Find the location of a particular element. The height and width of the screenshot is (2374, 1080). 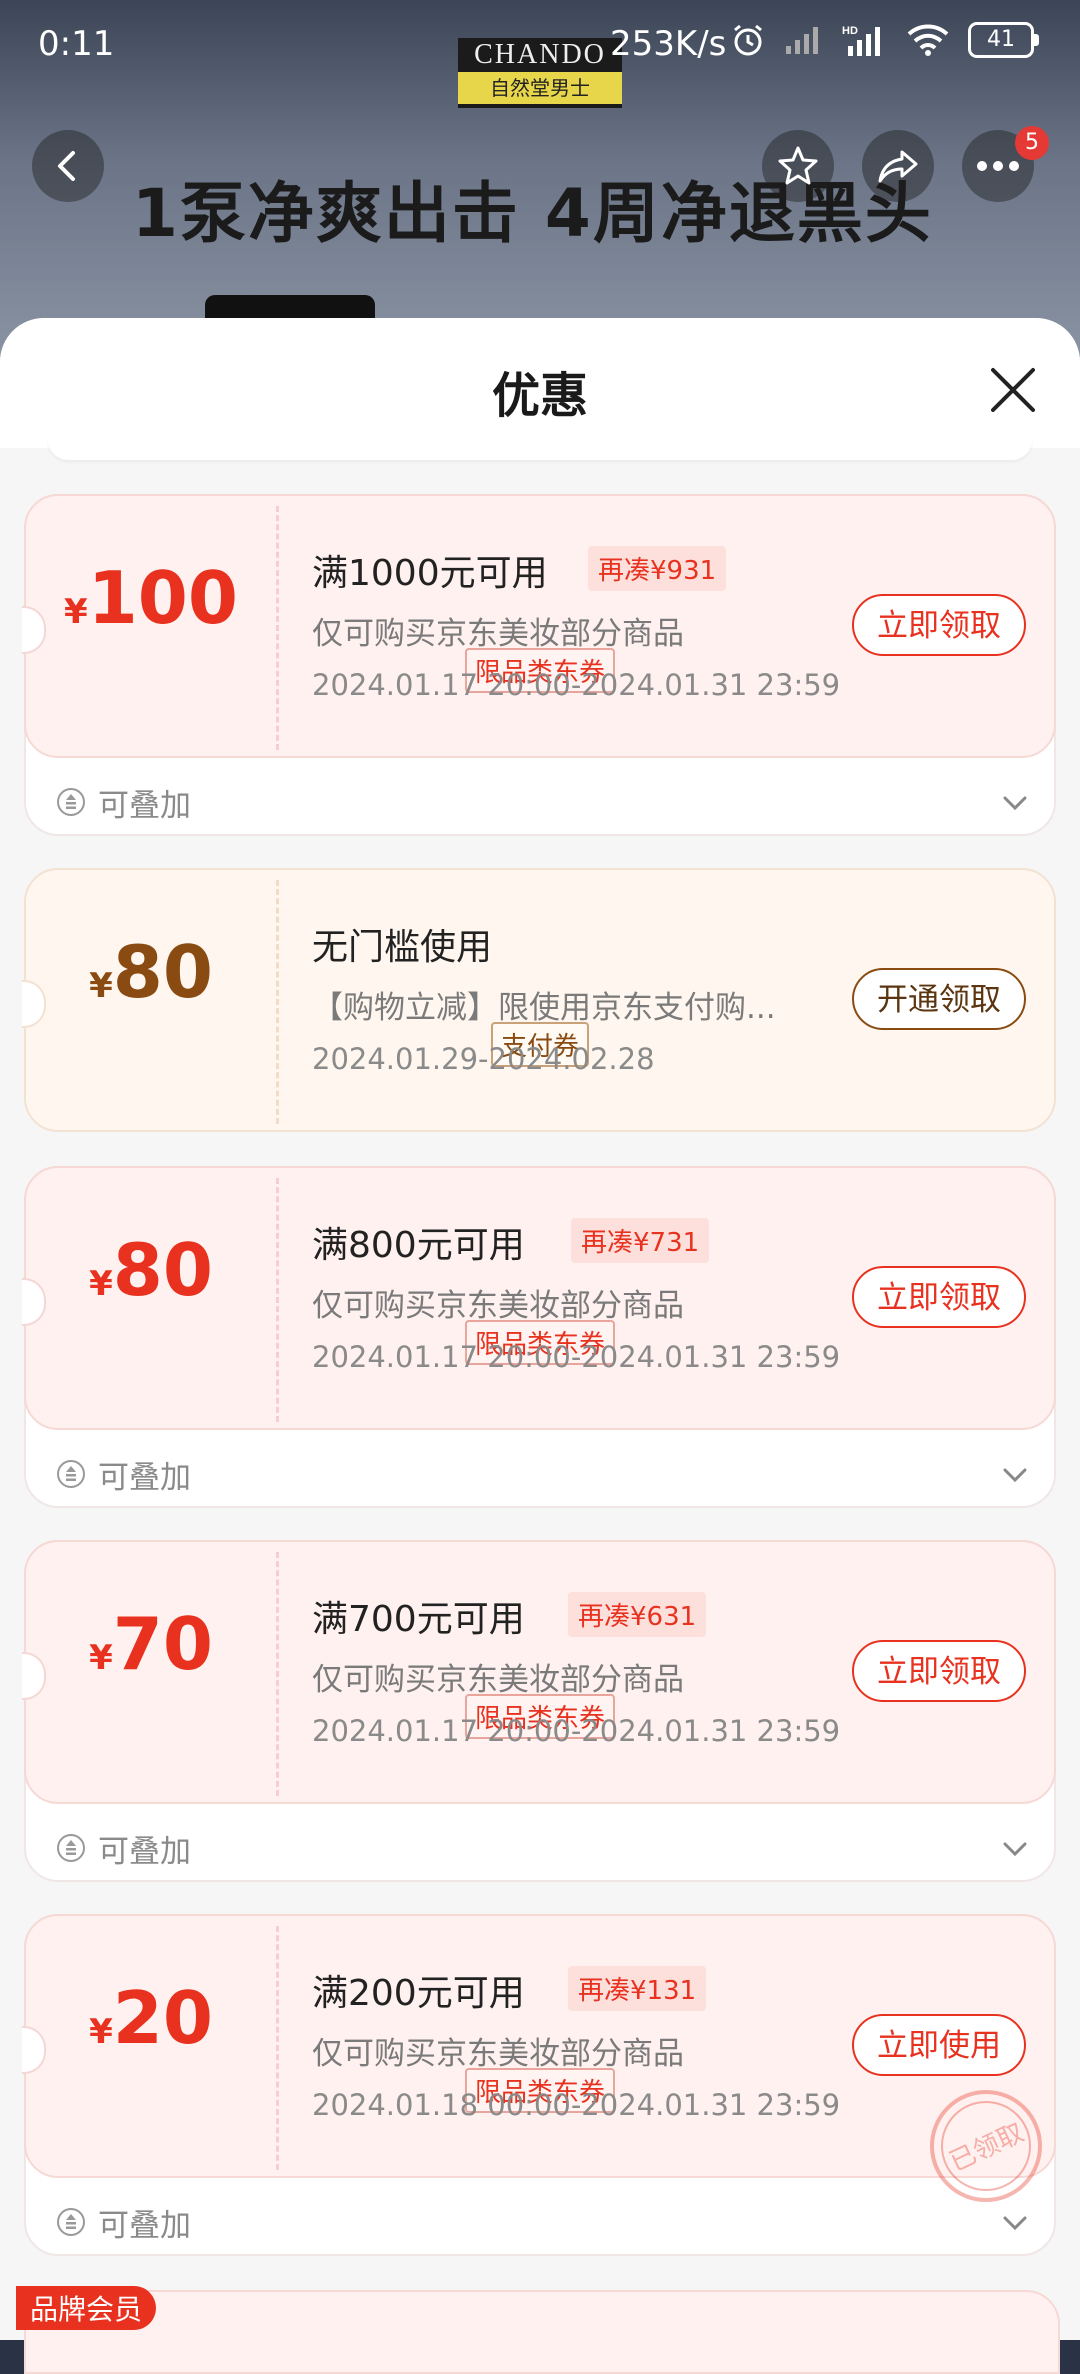

back-button is located at coordinates (68, 166).